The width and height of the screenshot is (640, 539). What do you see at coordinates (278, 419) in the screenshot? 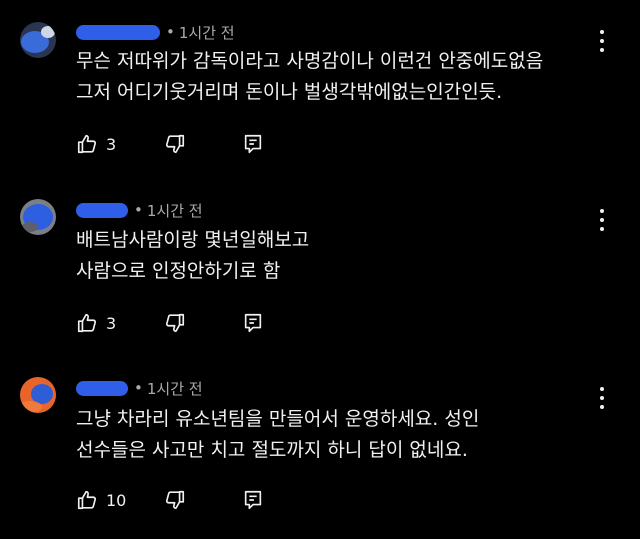
I see `comment-line: 그냥 차라리 유소년팀을 만들어서 운영하세요. 성인` at bounding box center [278, 419].